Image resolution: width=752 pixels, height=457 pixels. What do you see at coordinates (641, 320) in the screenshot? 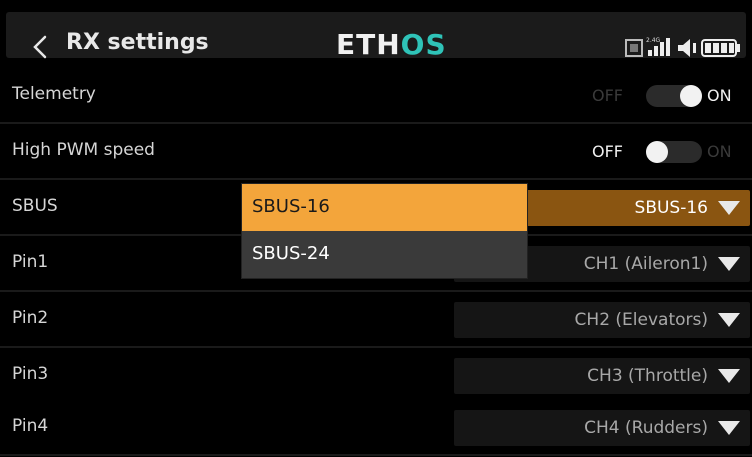
I see `select-value: CH2 (Elevators)` at bounding box center [641, 320].